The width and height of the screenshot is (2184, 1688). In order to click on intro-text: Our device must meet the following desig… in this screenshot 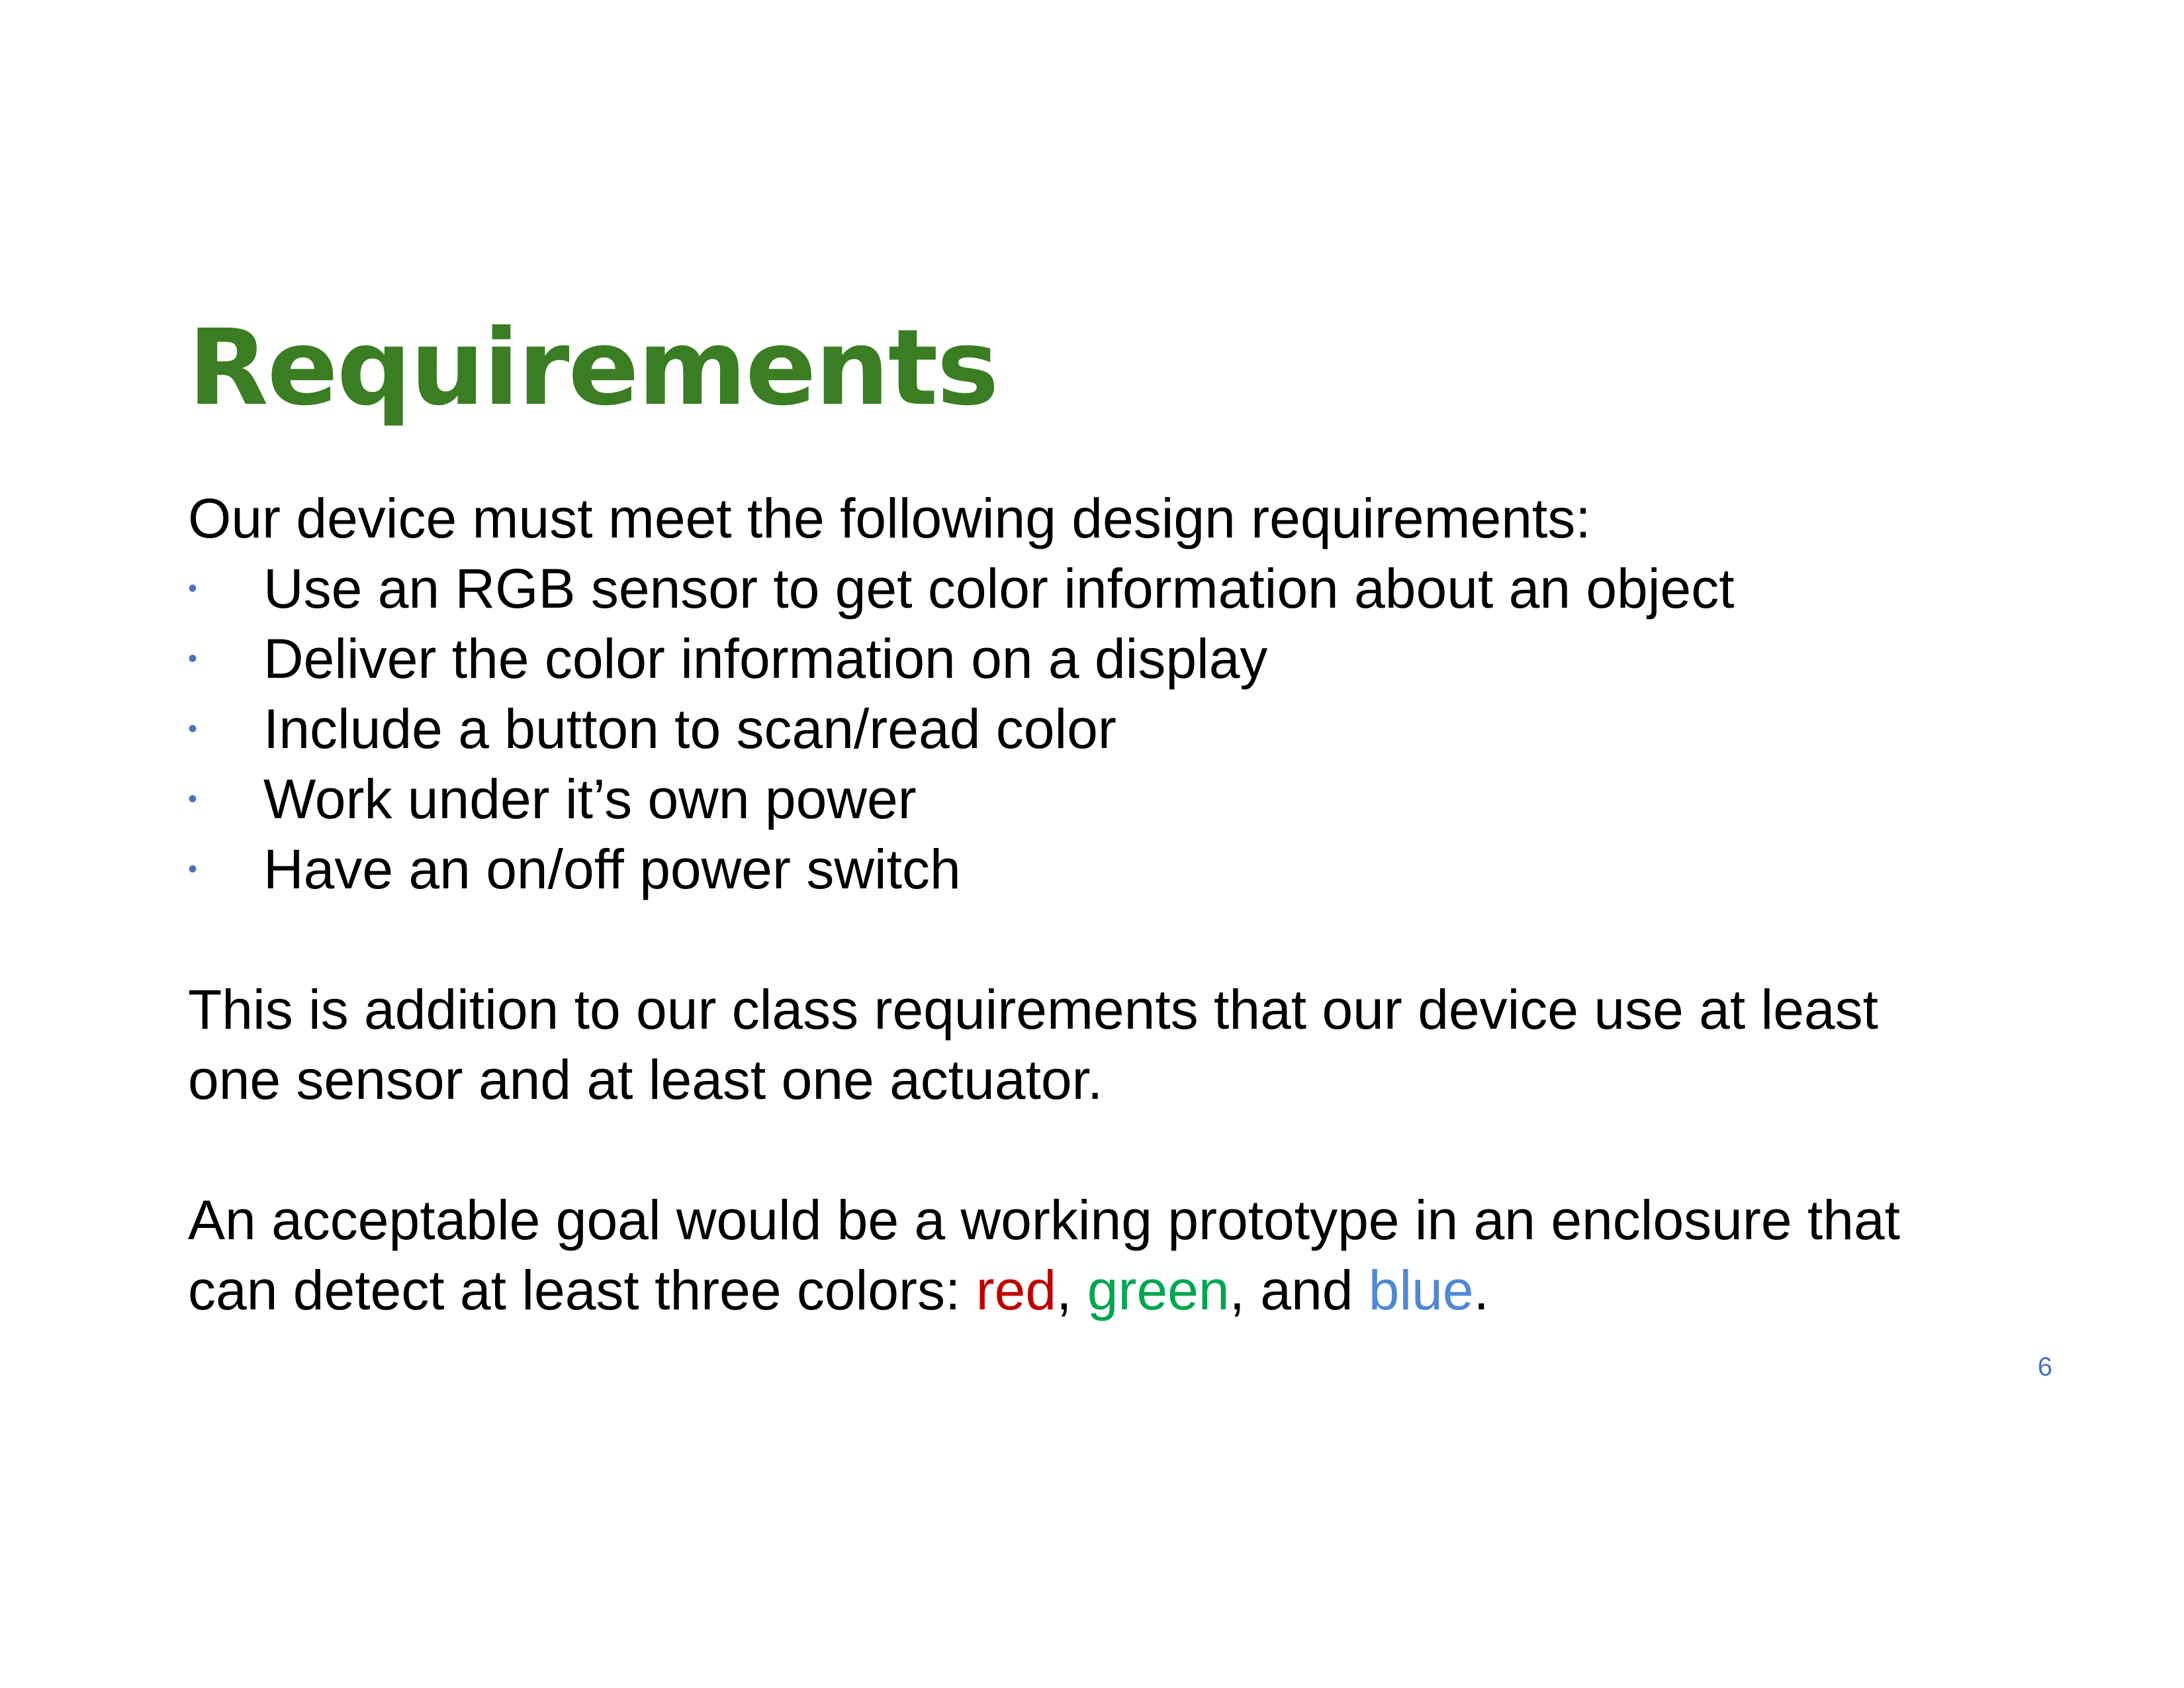, I will do `click(889, 518)`.